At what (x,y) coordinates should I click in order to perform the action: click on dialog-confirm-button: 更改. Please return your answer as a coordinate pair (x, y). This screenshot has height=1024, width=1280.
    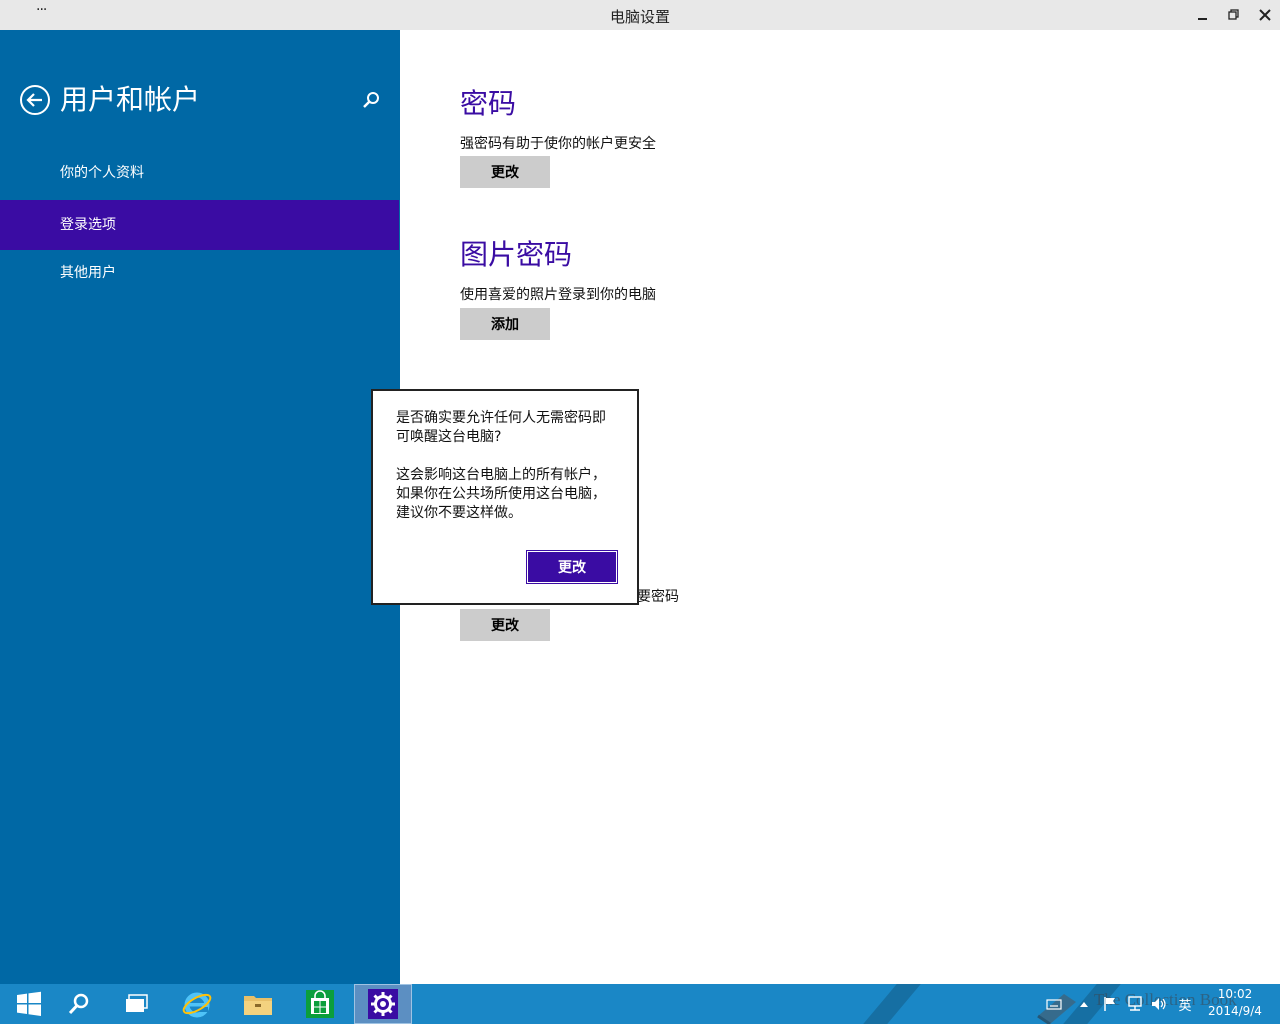
    Looking at the image, I should click on (572, 567).